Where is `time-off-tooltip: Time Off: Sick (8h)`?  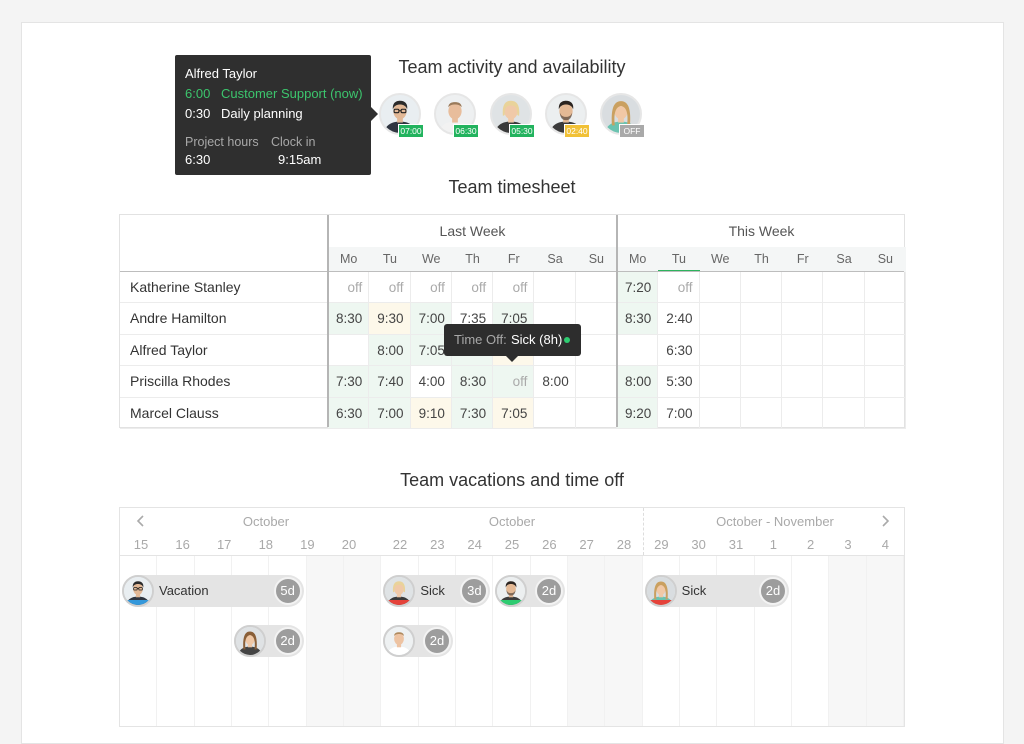 time-off-tooltip: Time Off: Sick (8h) is located at coordinates (512, 343).